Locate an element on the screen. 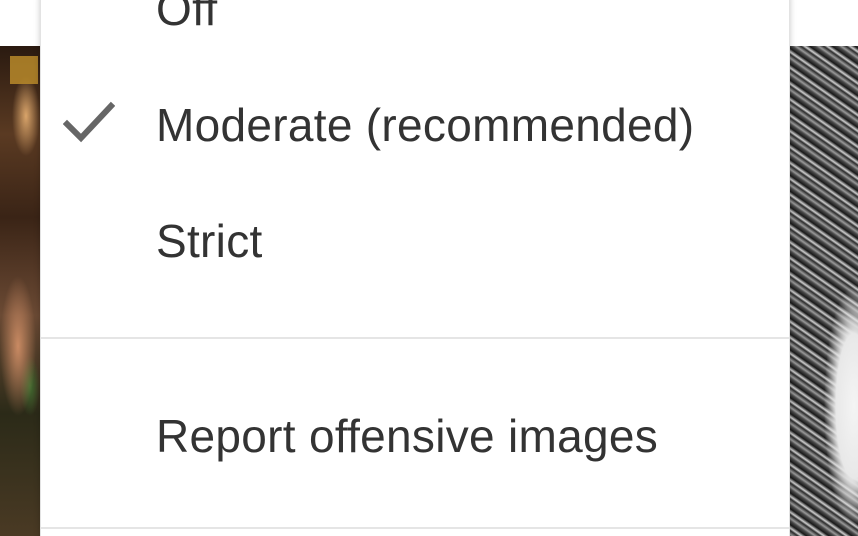  option-label: Moderate (recommended) is located at coordinates (425, 125).